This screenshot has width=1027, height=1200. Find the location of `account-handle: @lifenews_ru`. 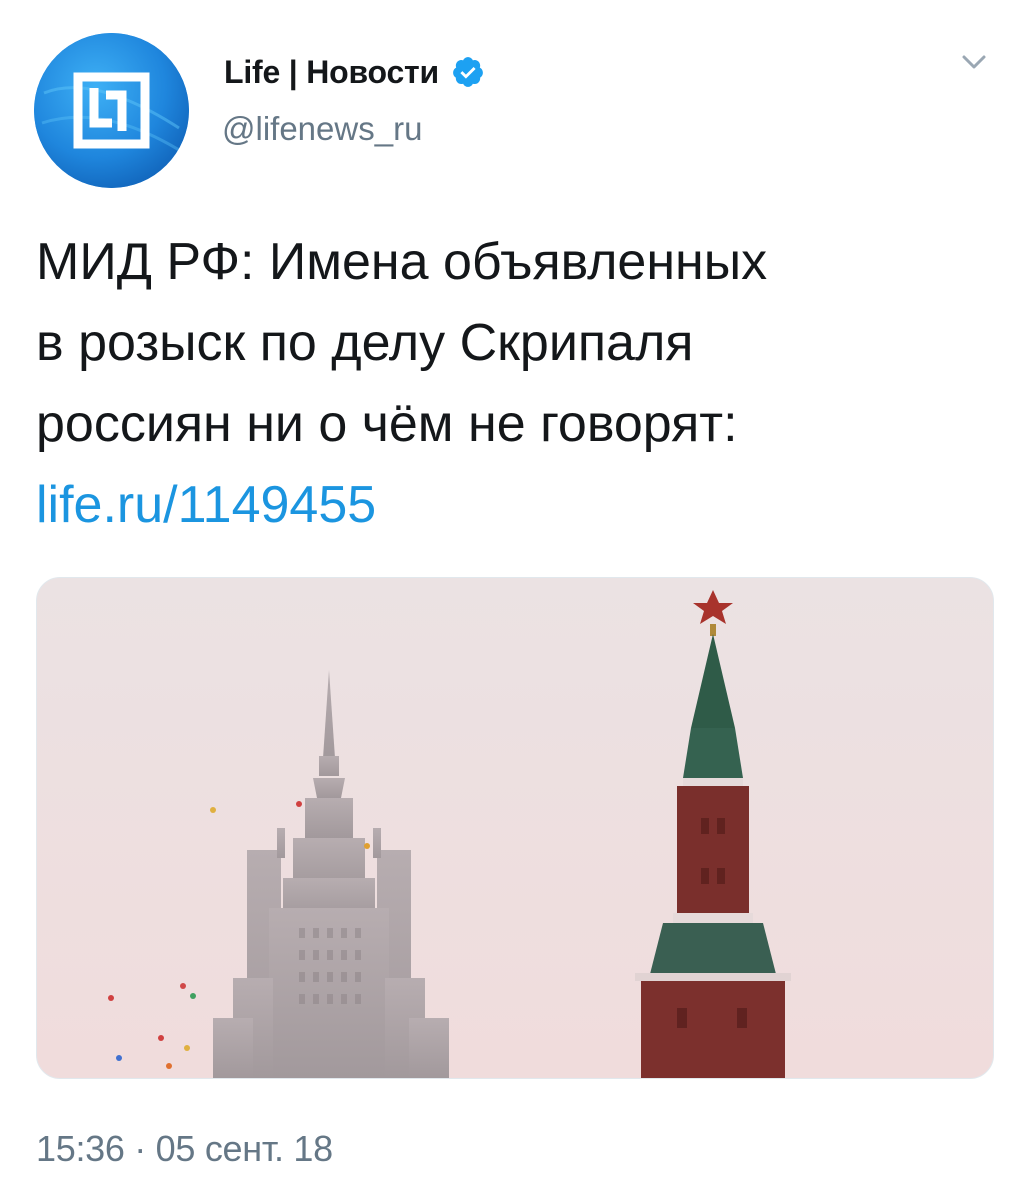

account-handle: @lifenews_ru is located at coordinates (322, 129).